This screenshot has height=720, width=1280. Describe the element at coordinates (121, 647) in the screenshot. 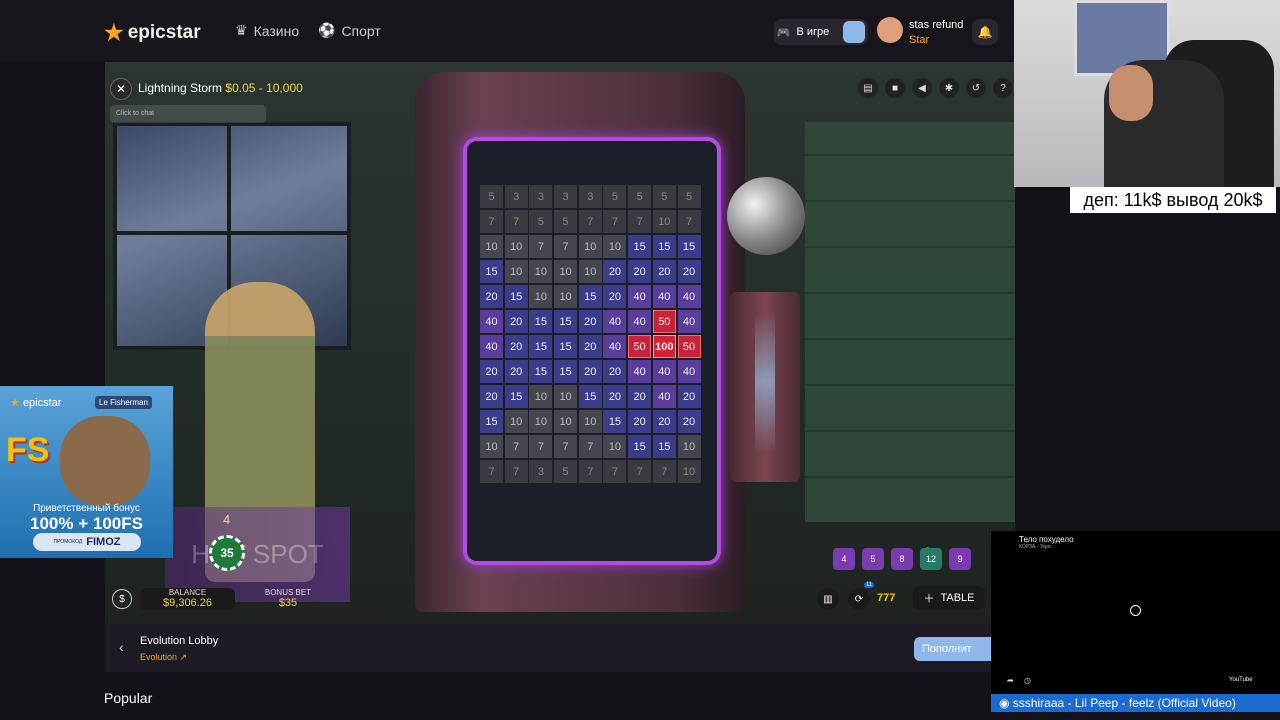

I see `chevron-left-icon: ‹` at that location.